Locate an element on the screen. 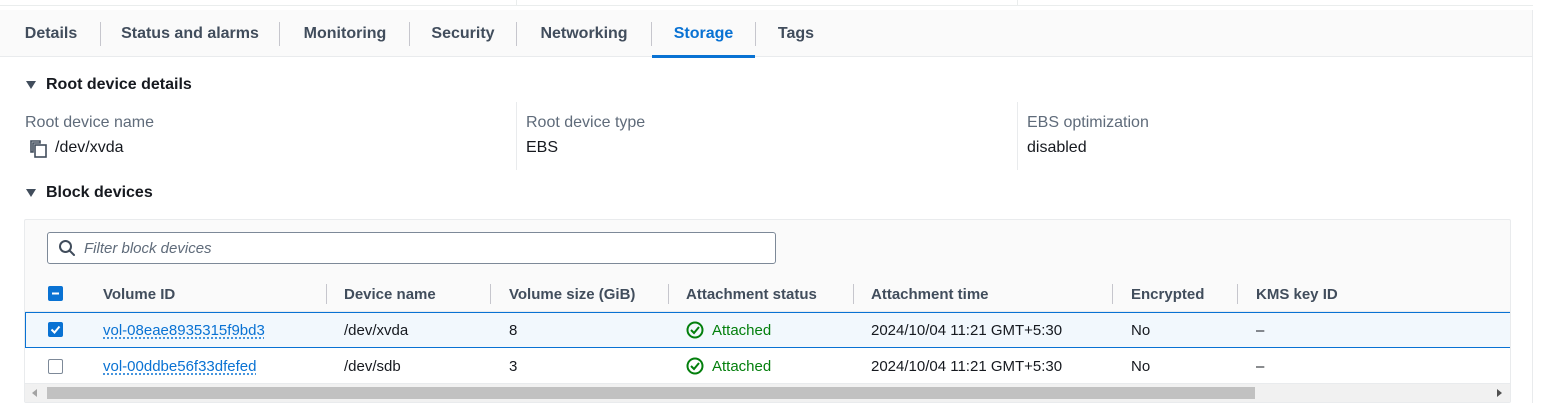  volume-id-cell: vol-00ddbe56f33dfefed is located at coordinates (179, 366).